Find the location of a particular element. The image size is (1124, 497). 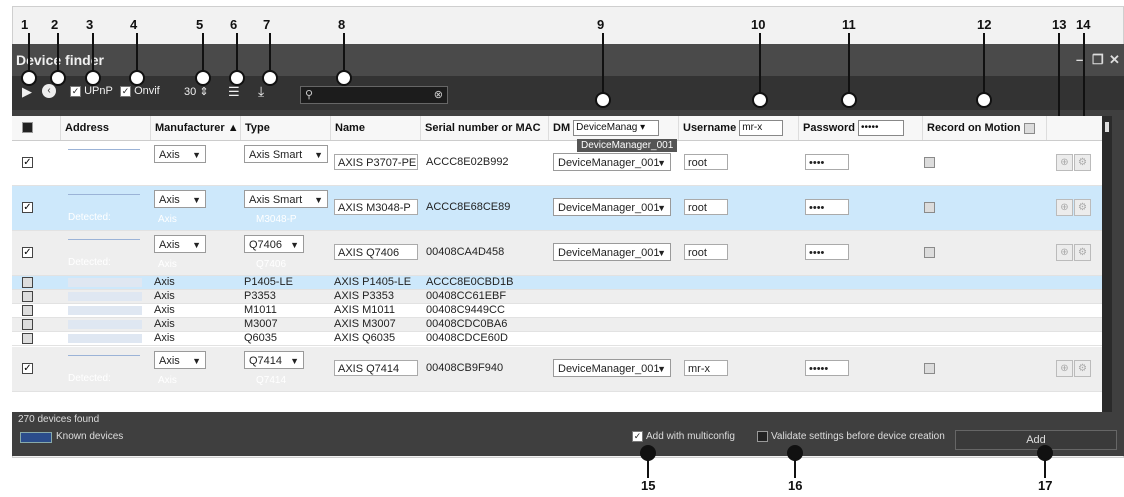

col-manufacturer: Manufacturer ▲ is located at coordinates (195, 128).